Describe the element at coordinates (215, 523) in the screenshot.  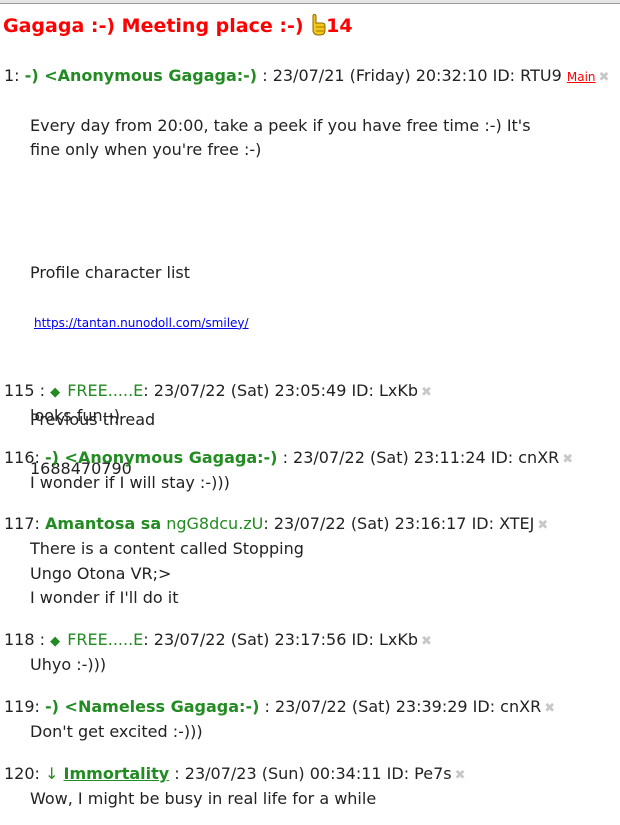
I see `poster-trip: ngG8dcu.zU` at that location.